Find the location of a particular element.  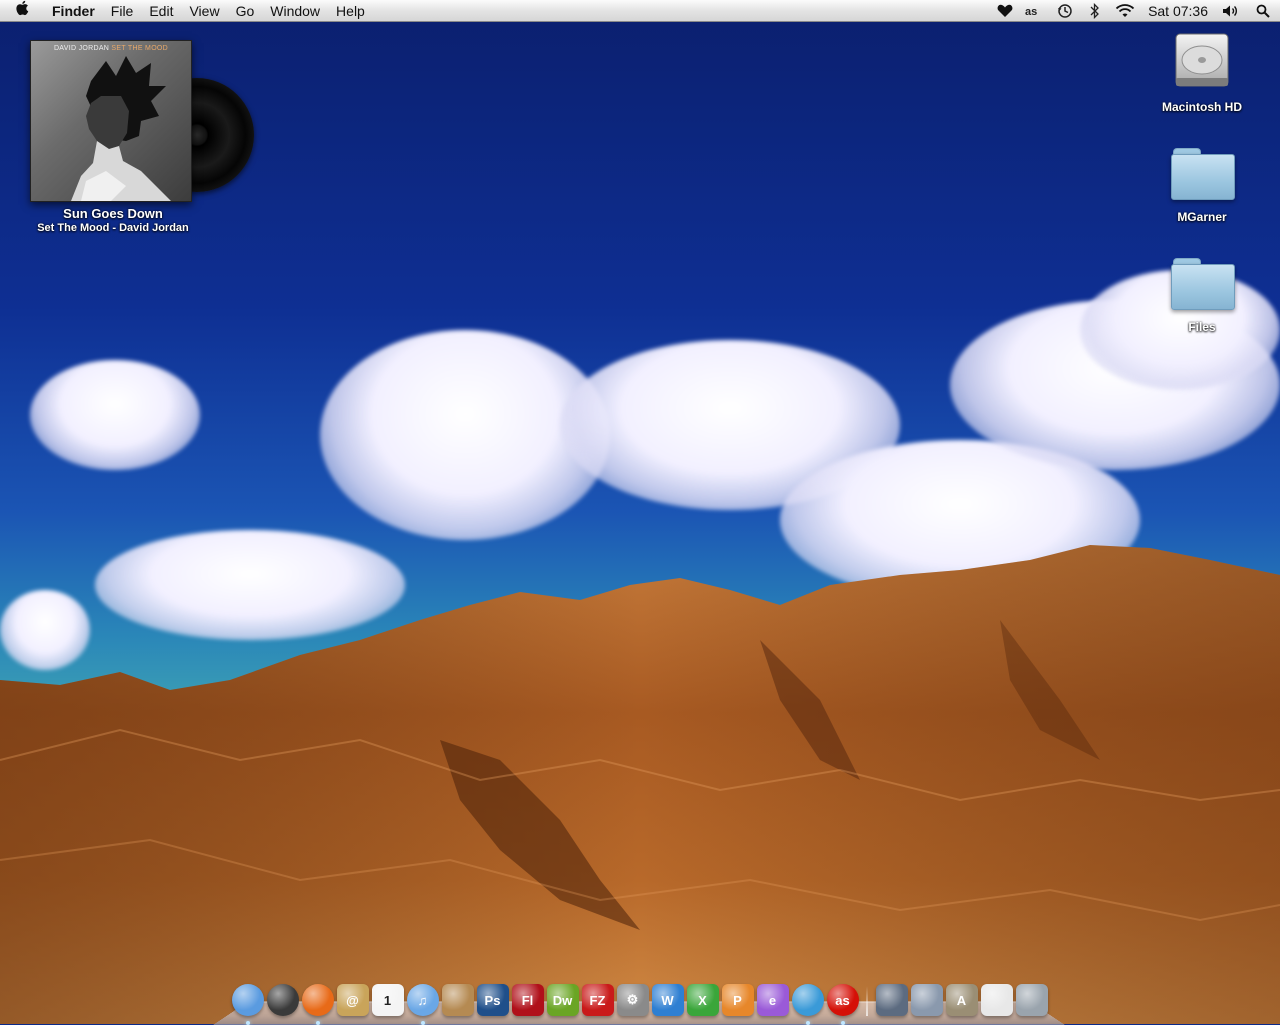

heart-icon is located at coordinates (1005, 11).